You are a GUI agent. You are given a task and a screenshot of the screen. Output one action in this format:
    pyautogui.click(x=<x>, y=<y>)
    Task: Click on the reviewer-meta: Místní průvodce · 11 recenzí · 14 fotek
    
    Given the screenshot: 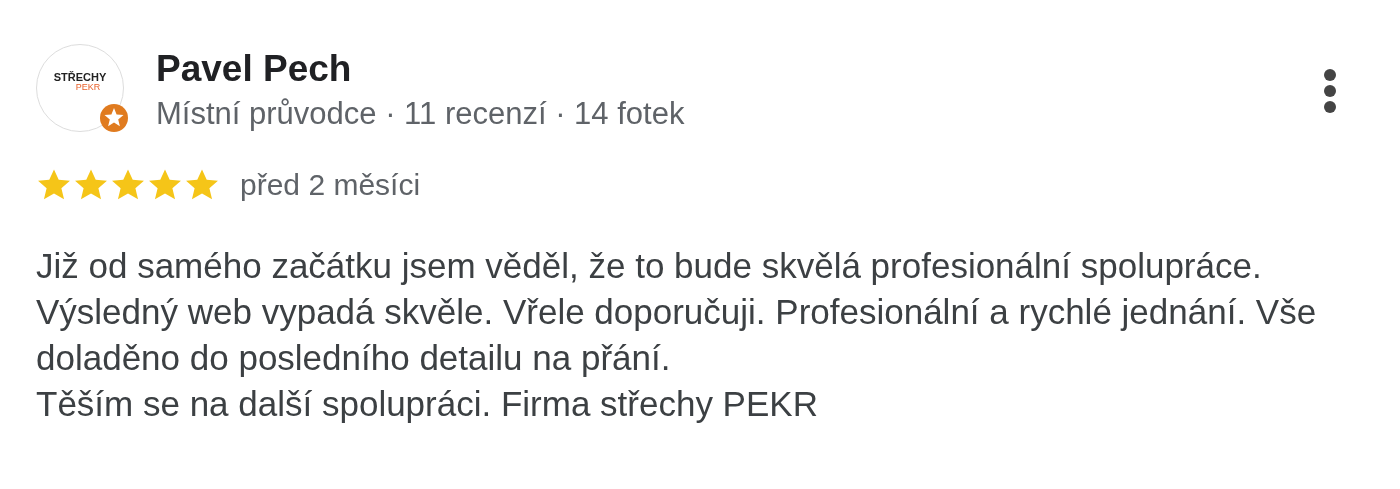 What is the action you would take?
    pyautogui.click(x=420, y=114)
    